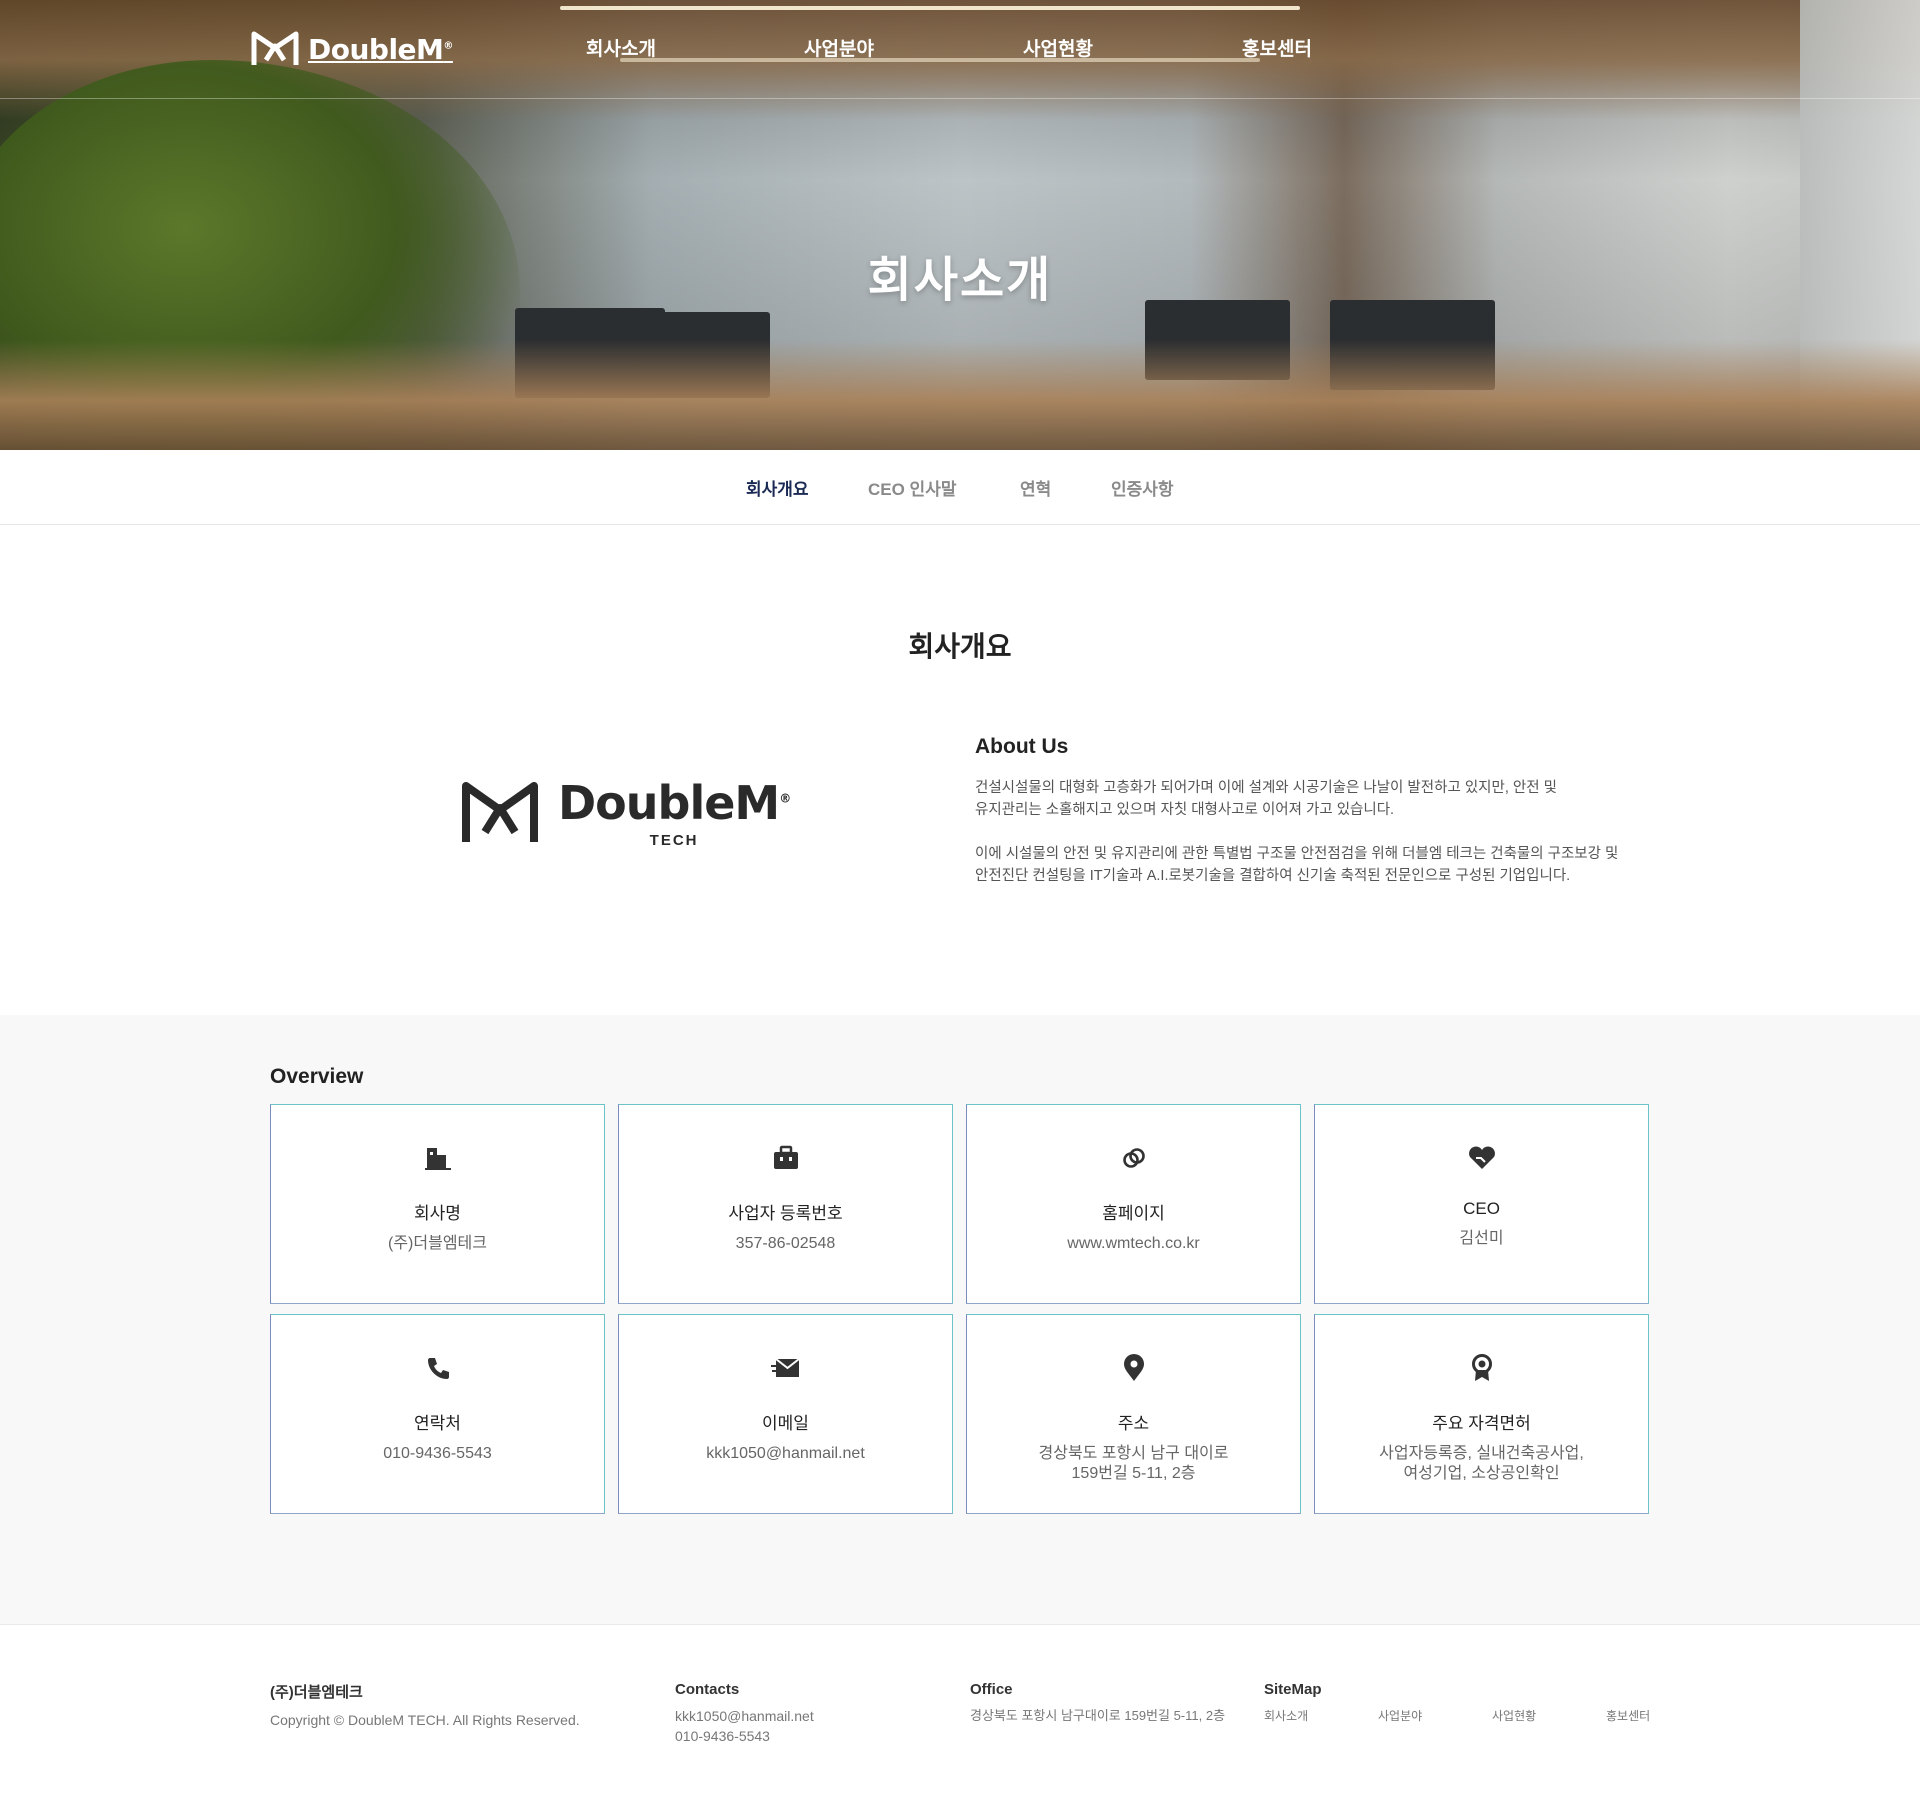  What do you see at coordinates (1481, 1368) in the screenshot?
I see `award-icon` at bounding box center [1481, 1368].